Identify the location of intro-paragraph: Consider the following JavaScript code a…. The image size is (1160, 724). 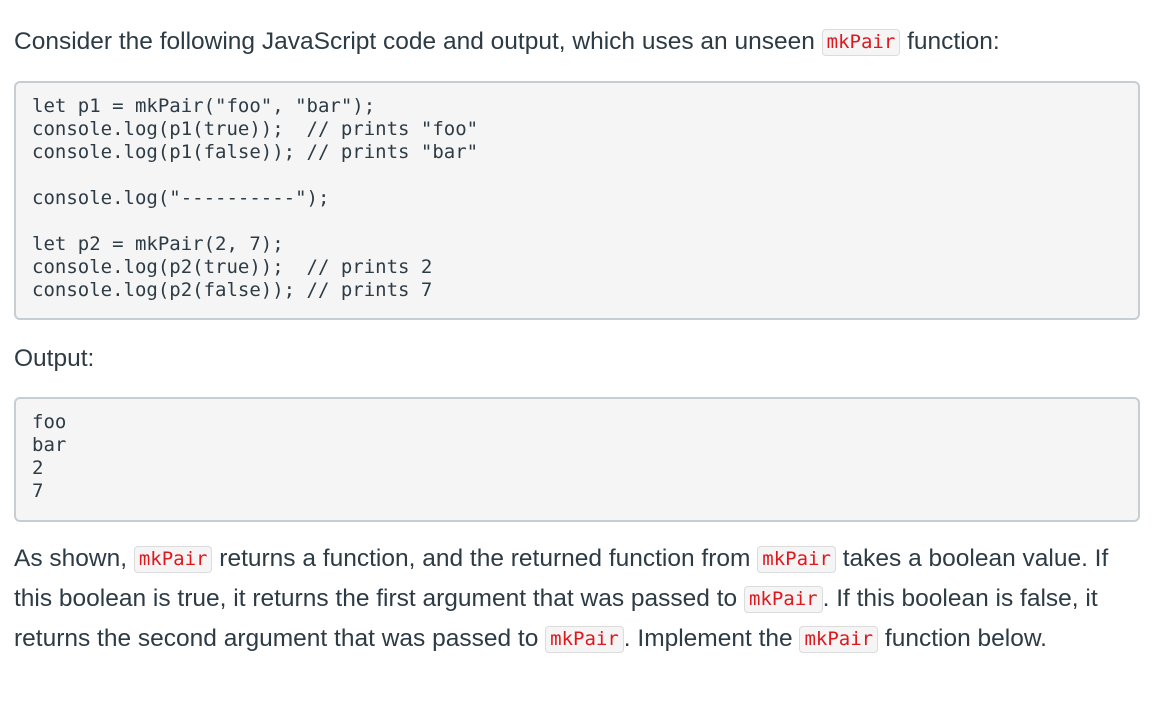
(507, 42).